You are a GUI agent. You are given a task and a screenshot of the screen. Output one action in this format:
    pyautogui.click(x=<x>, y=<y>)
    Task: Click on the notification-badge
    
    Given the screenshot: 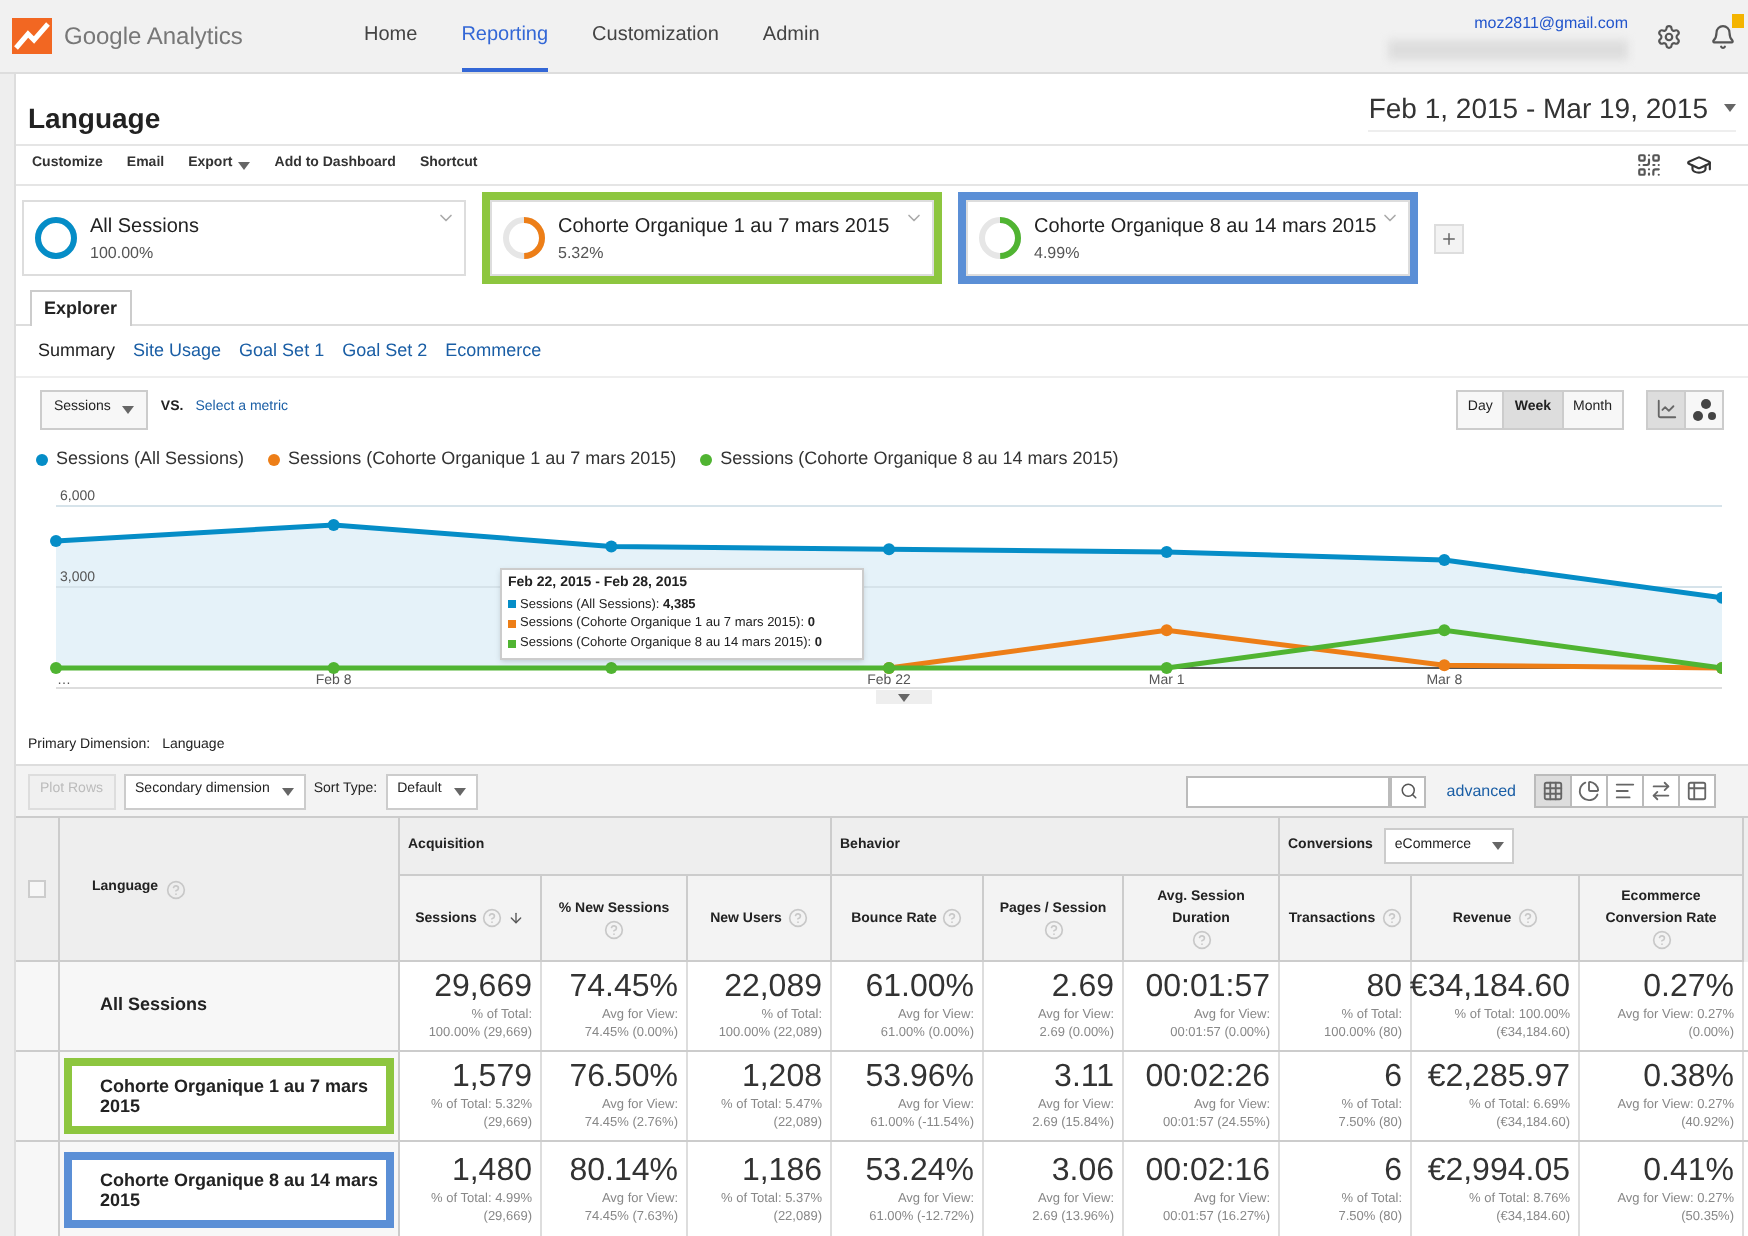 What is the action you would take?
    pyautogui.click(x=1738, y=20)
    